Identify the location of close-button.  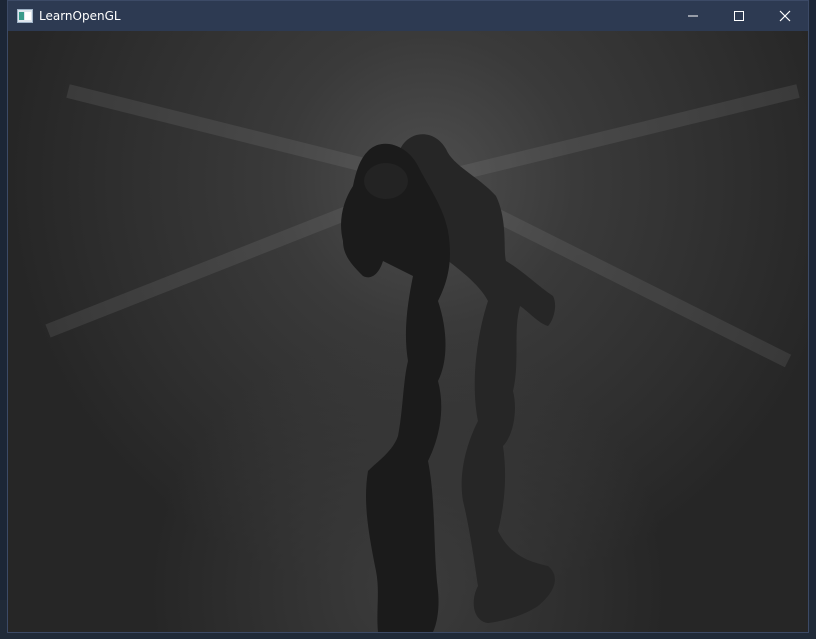
(785, 16).